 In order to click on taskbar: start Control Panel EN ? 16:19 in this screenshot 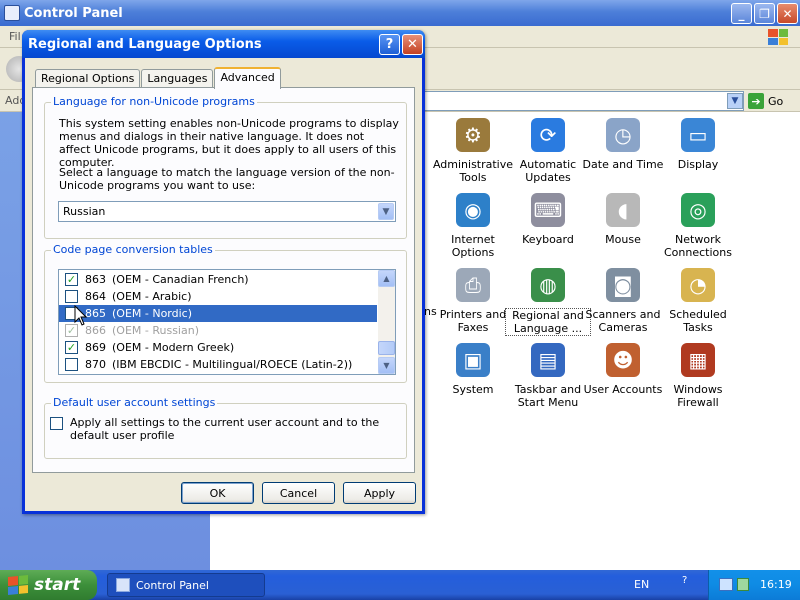, I will do `click(400, 585)`.